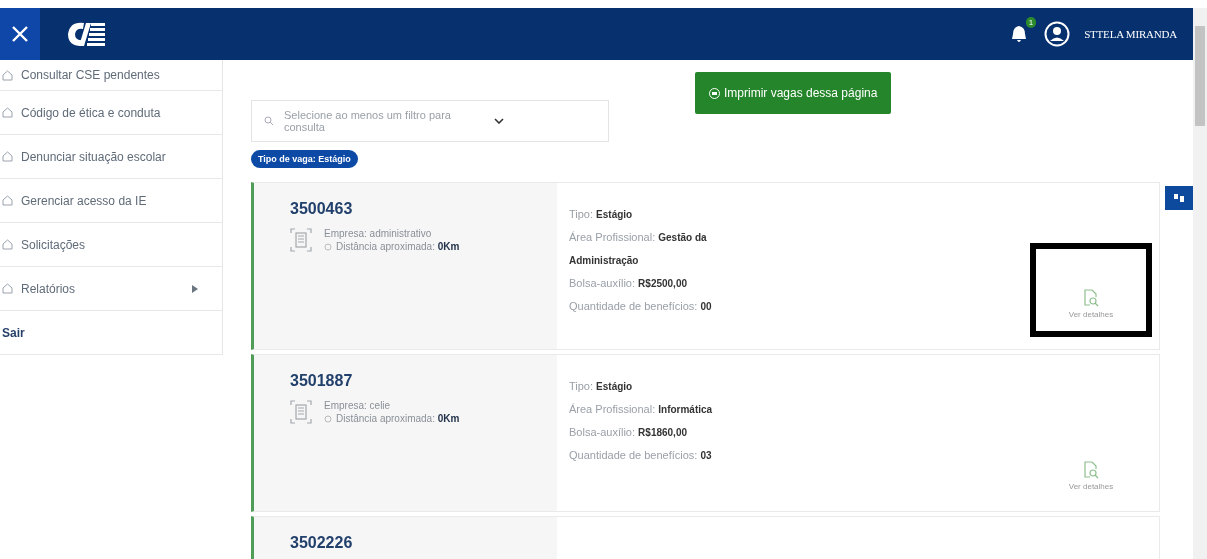 The width and height of the screenshot is (1207, 559). I want to click on vacancy-code: 3501887, so click(423, 381).